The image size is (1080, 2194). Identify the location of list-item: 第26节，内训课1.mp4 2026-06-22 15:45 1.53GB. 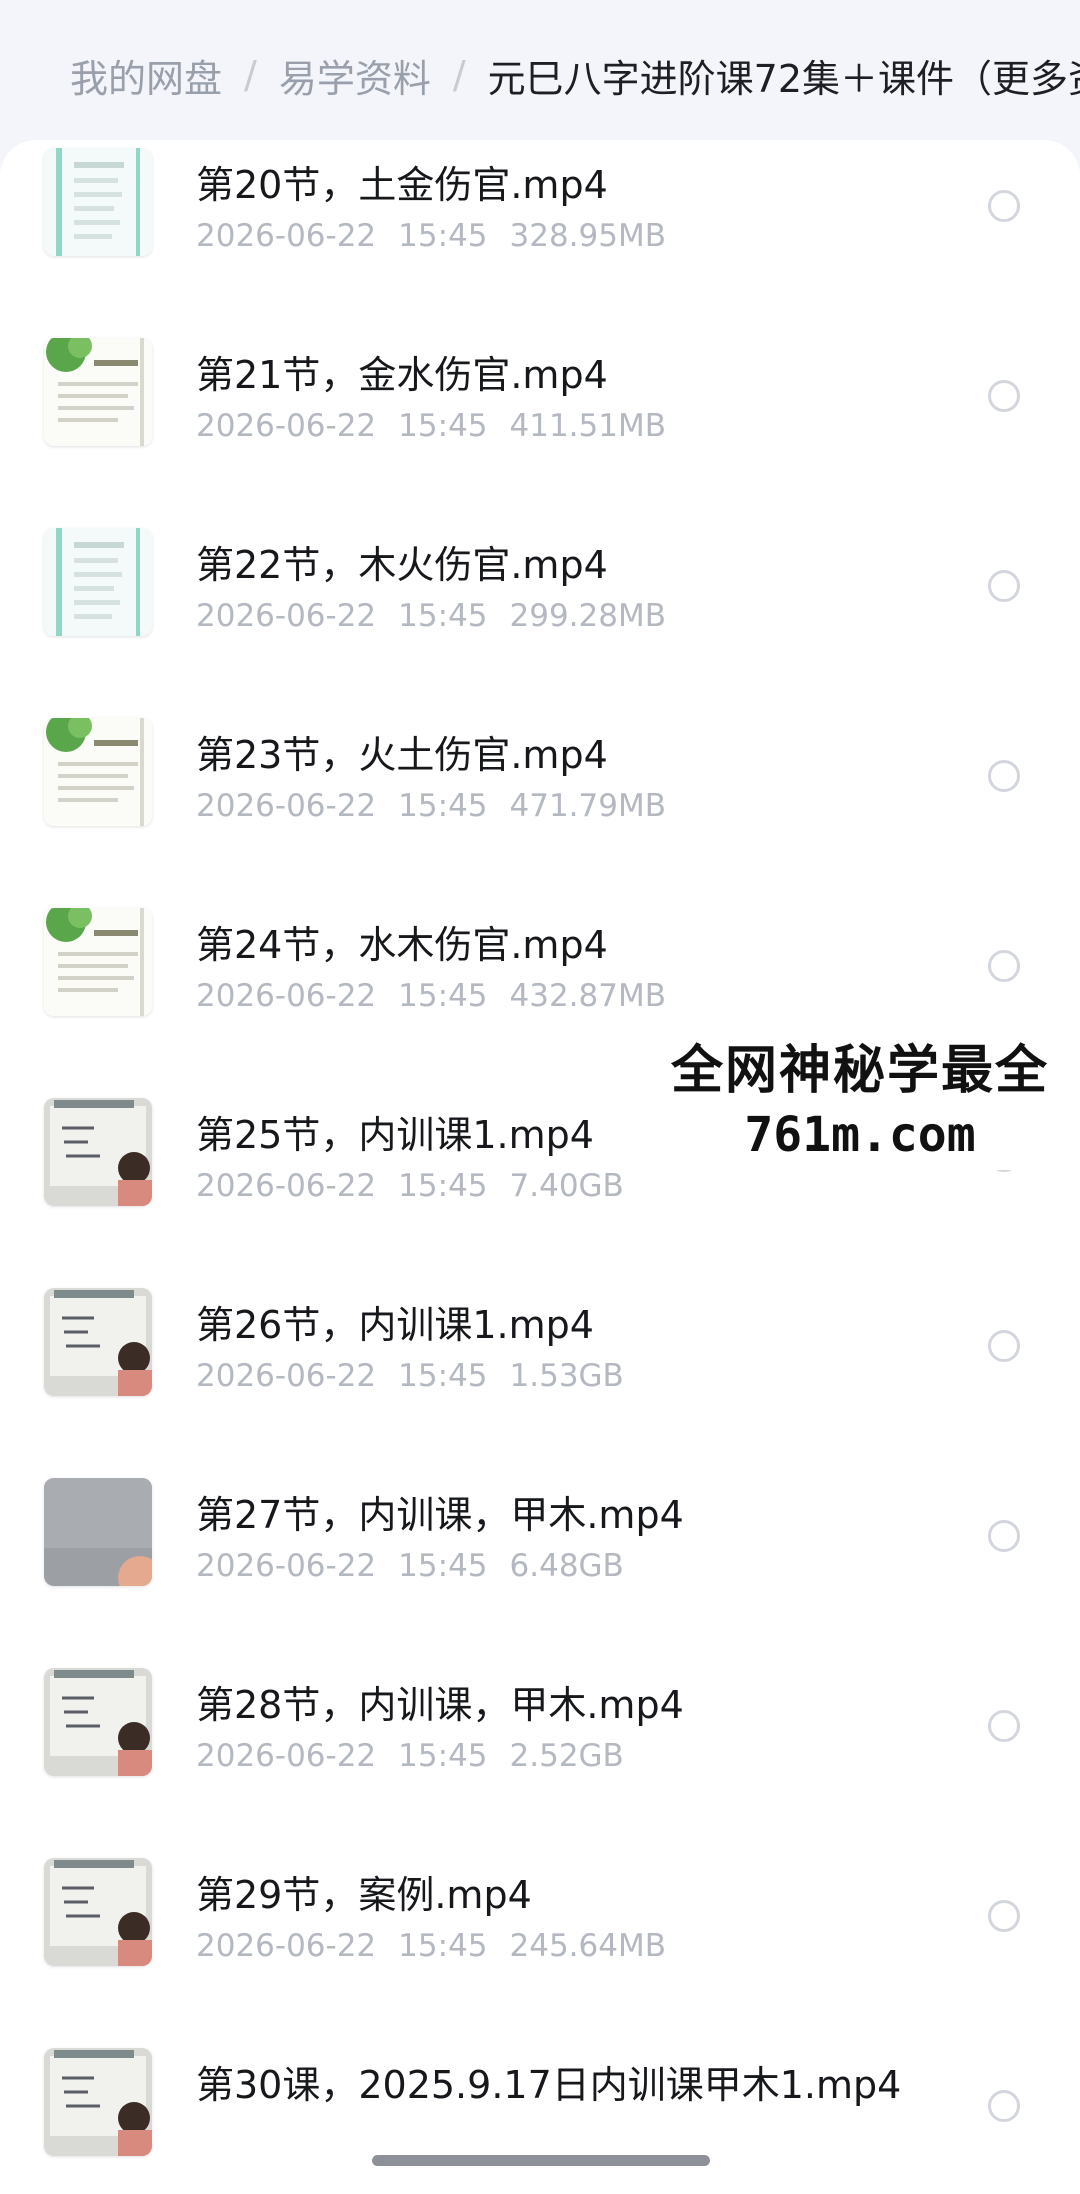
(540, 1371).